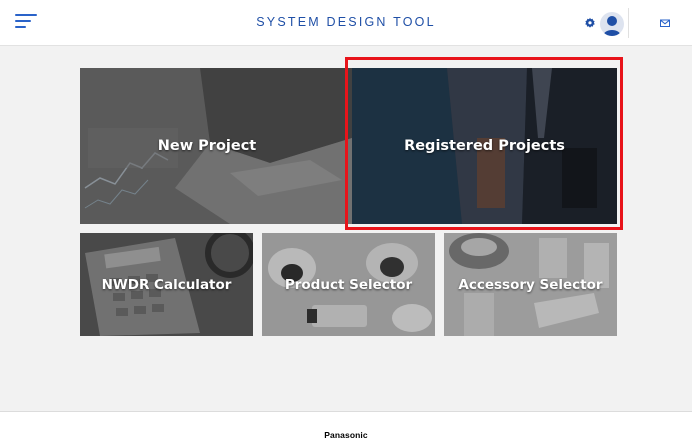  I want to click on user-avatar-icon, so click(612, 24).